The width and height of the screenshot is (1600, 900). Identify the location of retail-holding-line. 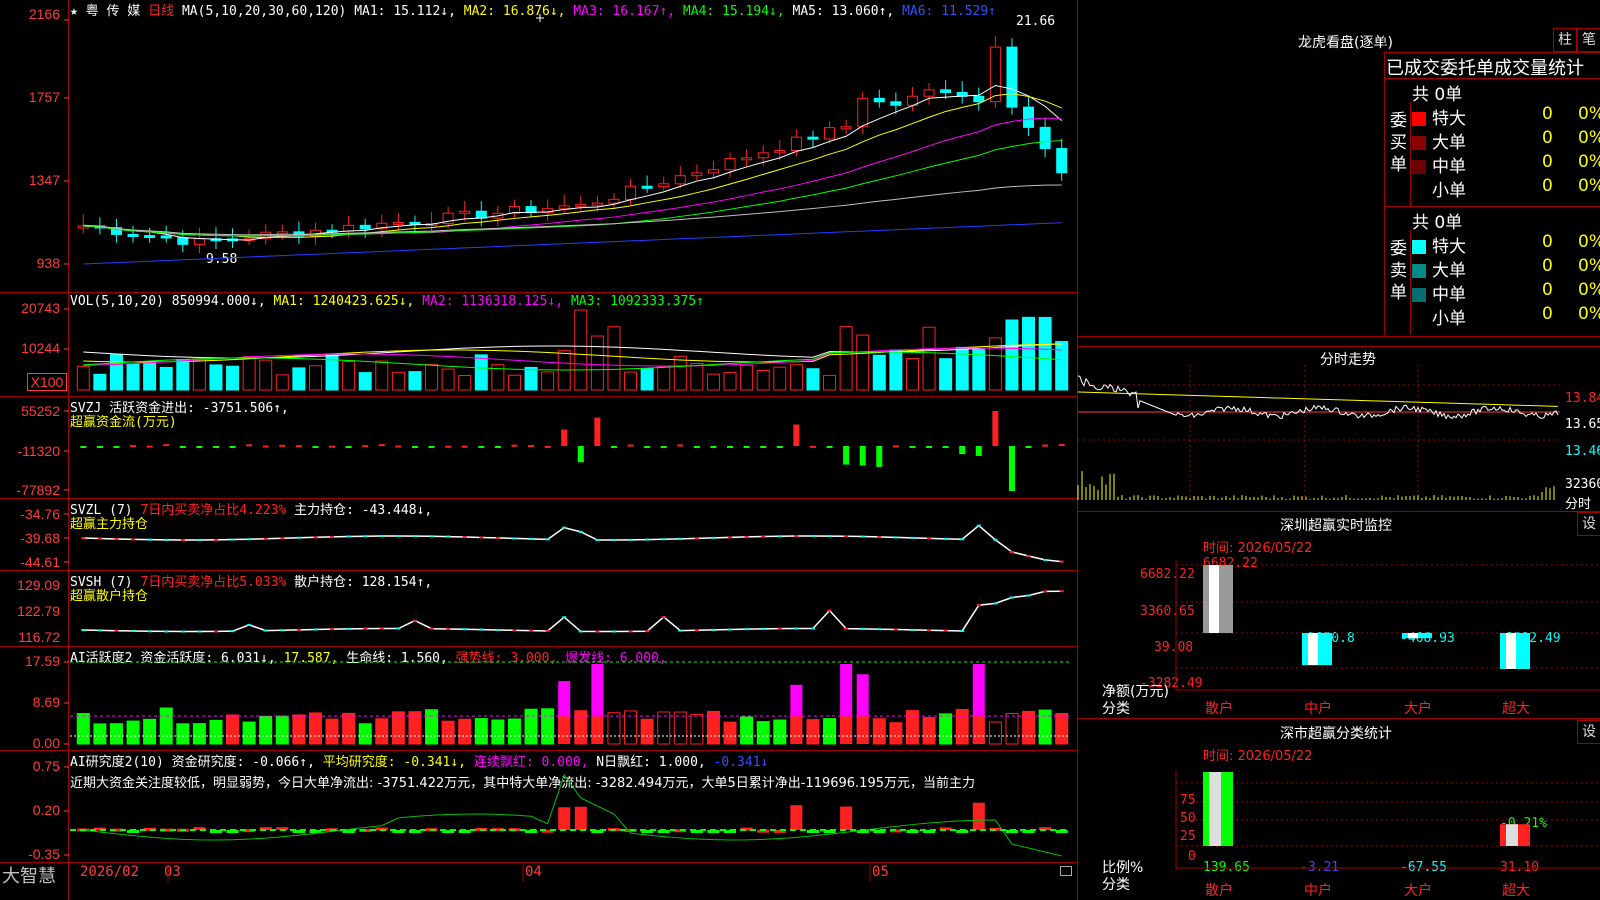
(572, 611).